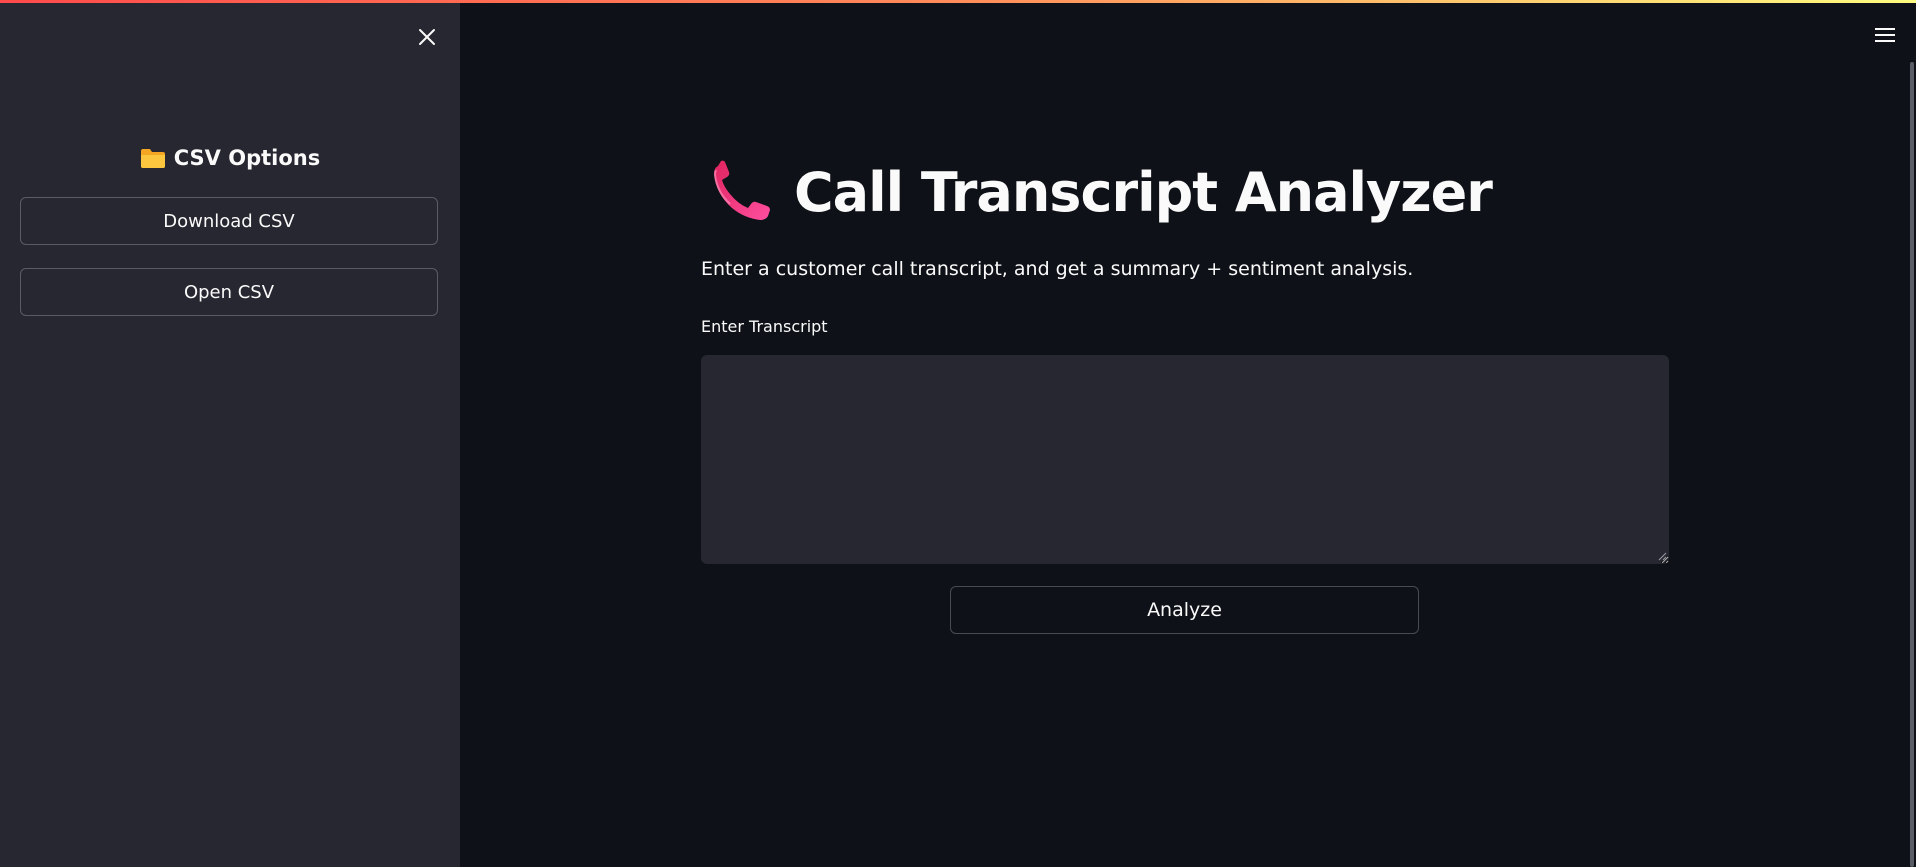  I want to click on transcript-label: Enter Transcript, so click(764, 326).